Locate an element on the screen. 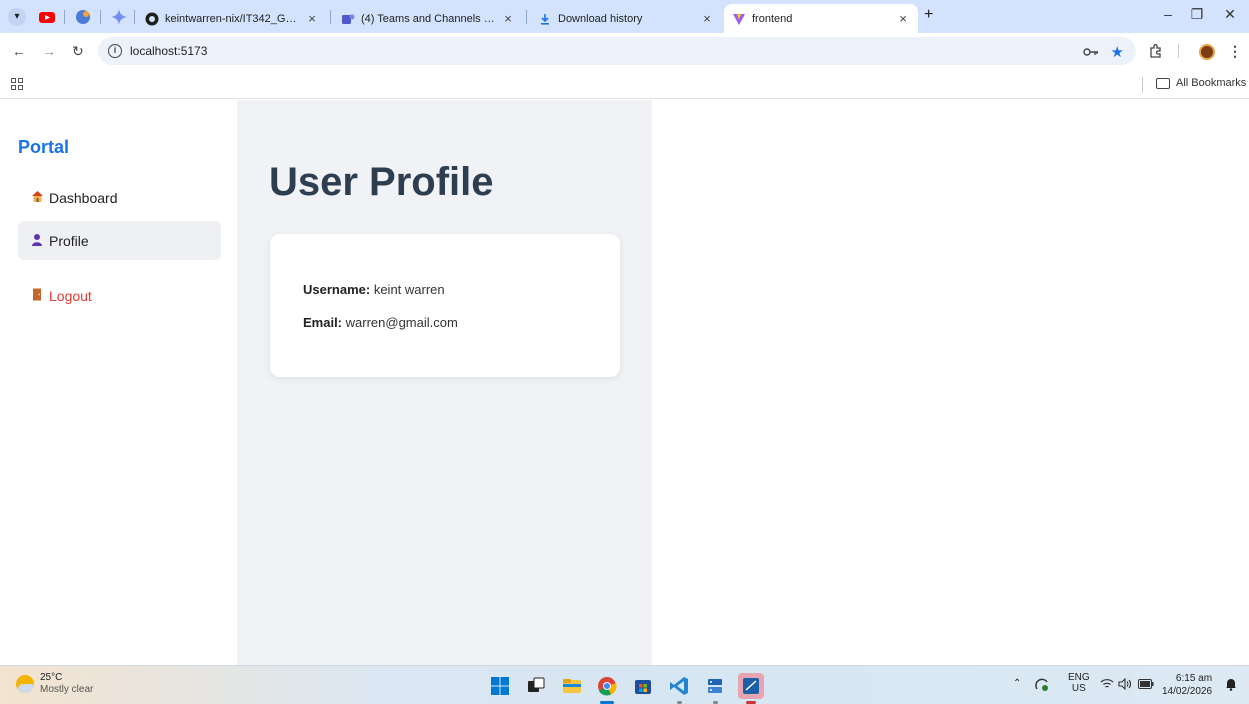 This screenshot has width=1249, height=704. address-bar: i localhost:5173 ★ is located at coordinates (617, 51).